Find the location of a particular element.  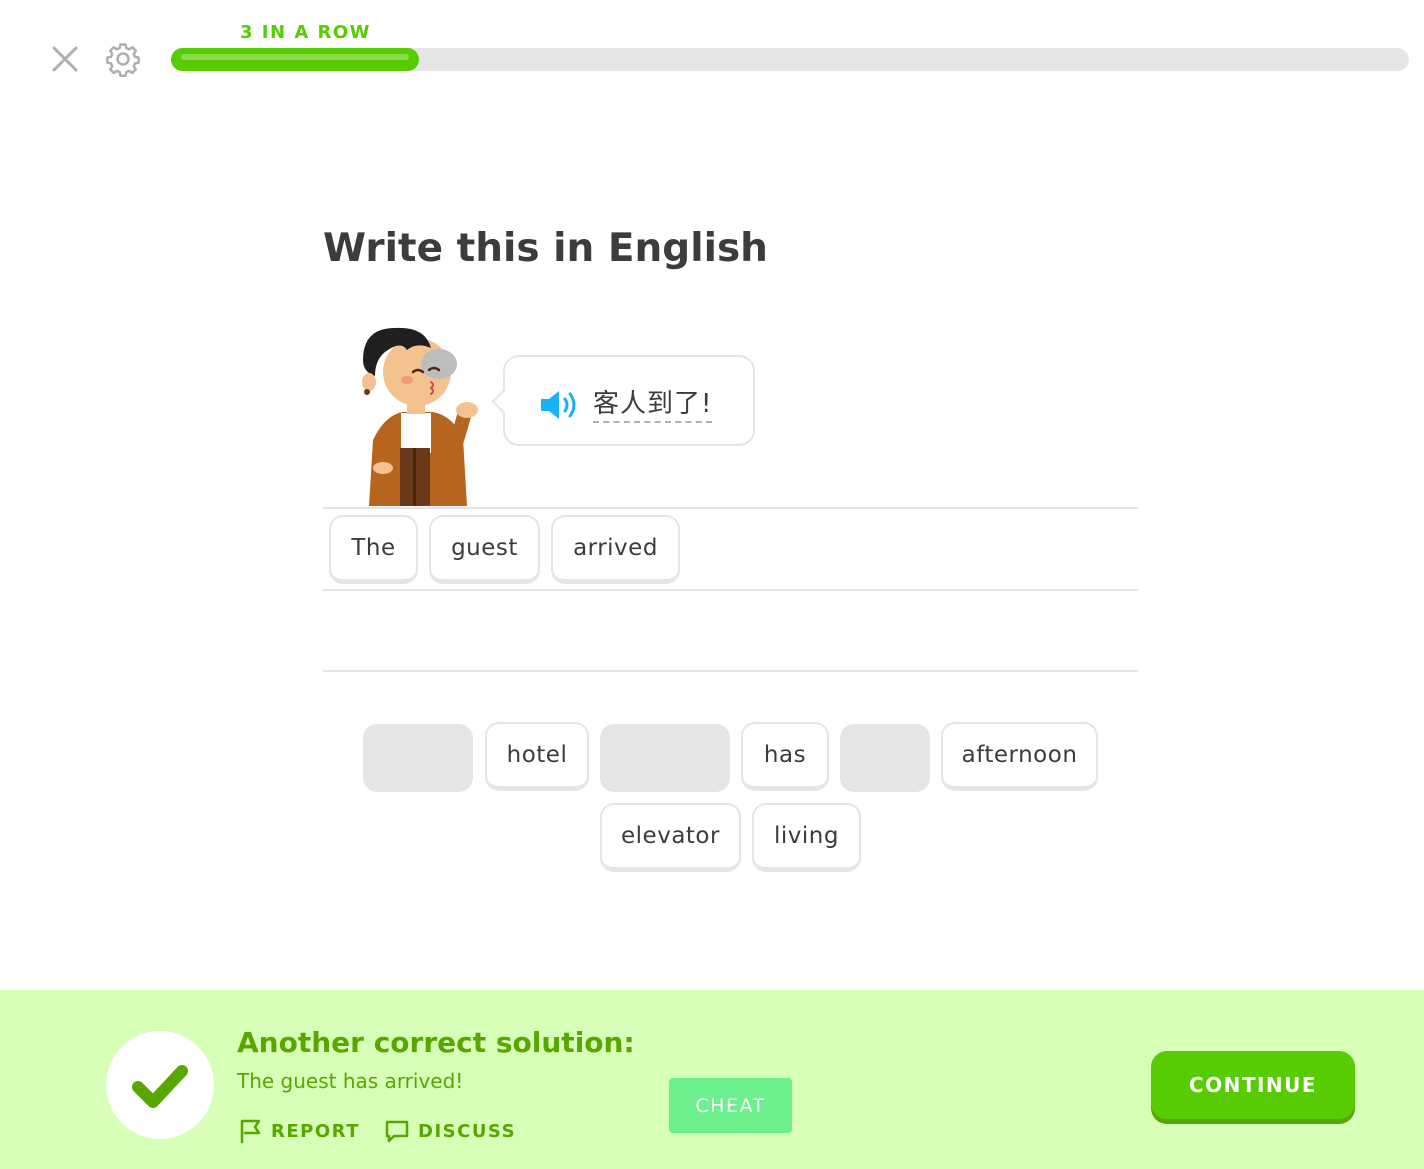

answer-line-middle is located at coordinates (730, 590).